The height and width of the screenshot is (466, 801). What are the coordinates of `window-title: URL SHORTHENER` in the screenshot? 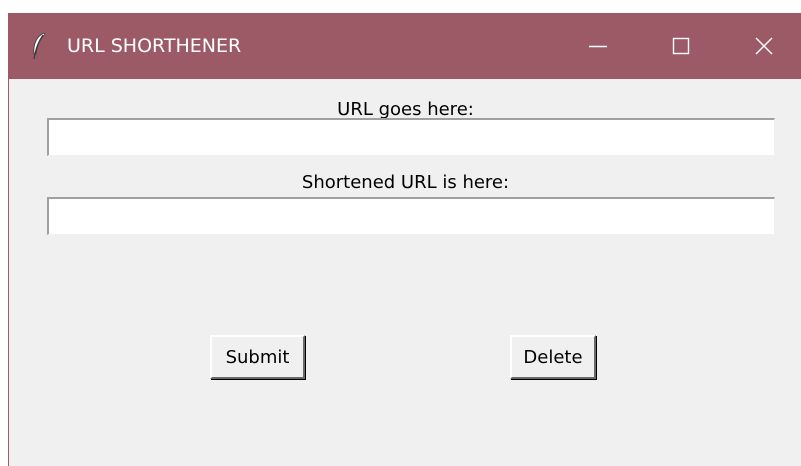 It's located at (154, 46).